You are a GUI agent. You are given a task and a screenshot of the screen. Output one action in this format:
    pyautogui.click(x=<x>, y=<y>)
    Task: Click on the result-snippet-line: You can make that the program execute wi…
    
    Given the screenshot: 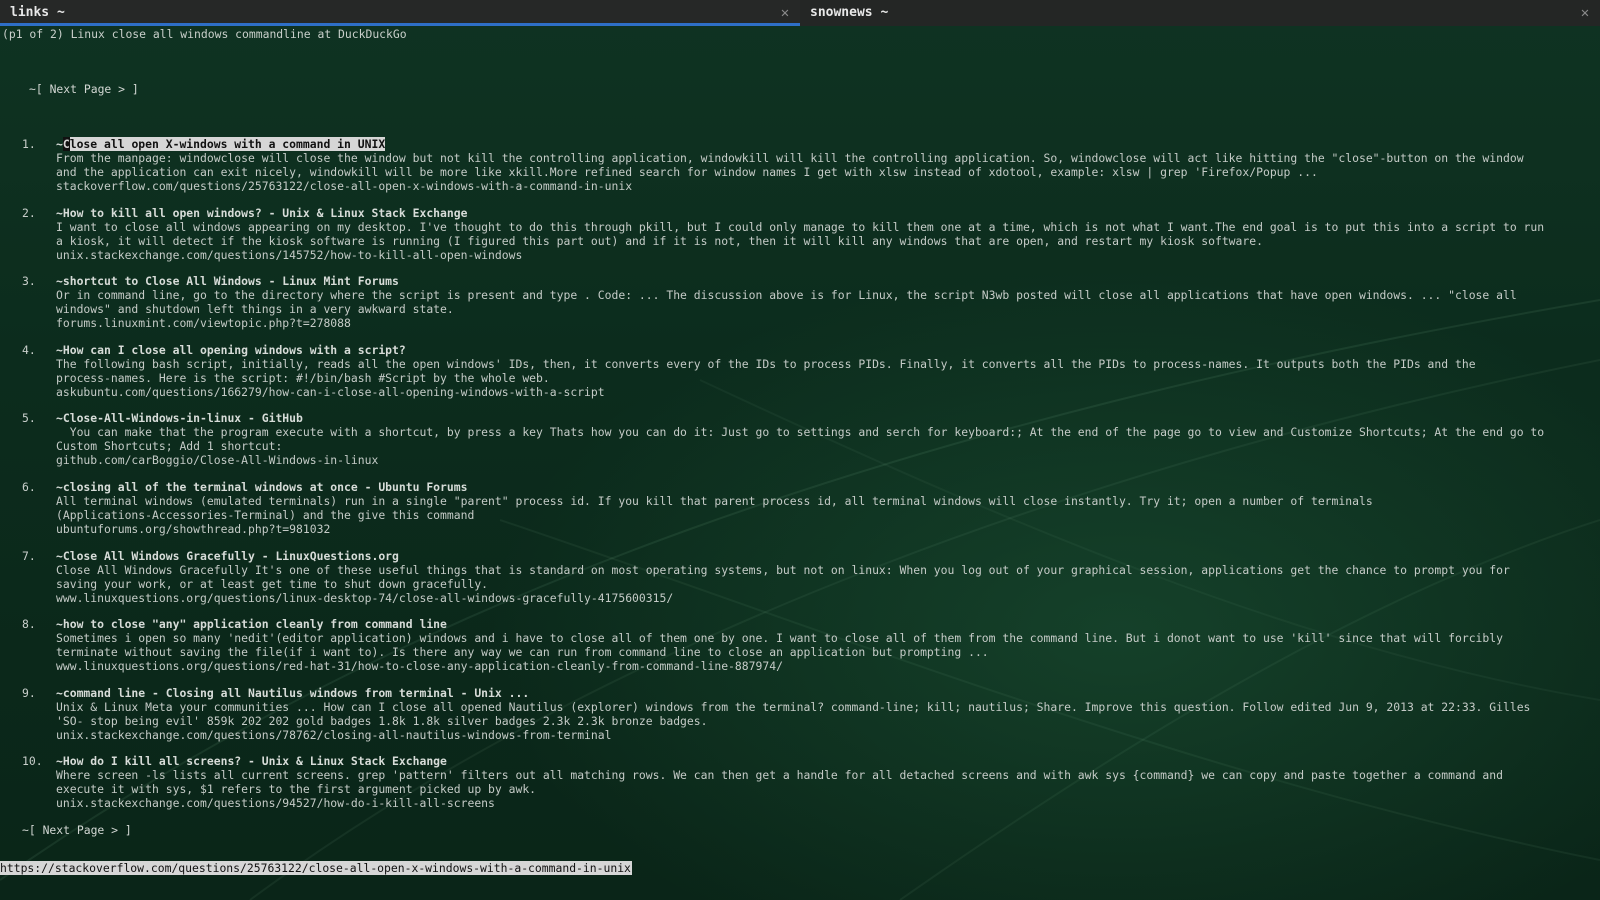 What is the action you would take?
    pyautogui.click(x=800, y=432)
    